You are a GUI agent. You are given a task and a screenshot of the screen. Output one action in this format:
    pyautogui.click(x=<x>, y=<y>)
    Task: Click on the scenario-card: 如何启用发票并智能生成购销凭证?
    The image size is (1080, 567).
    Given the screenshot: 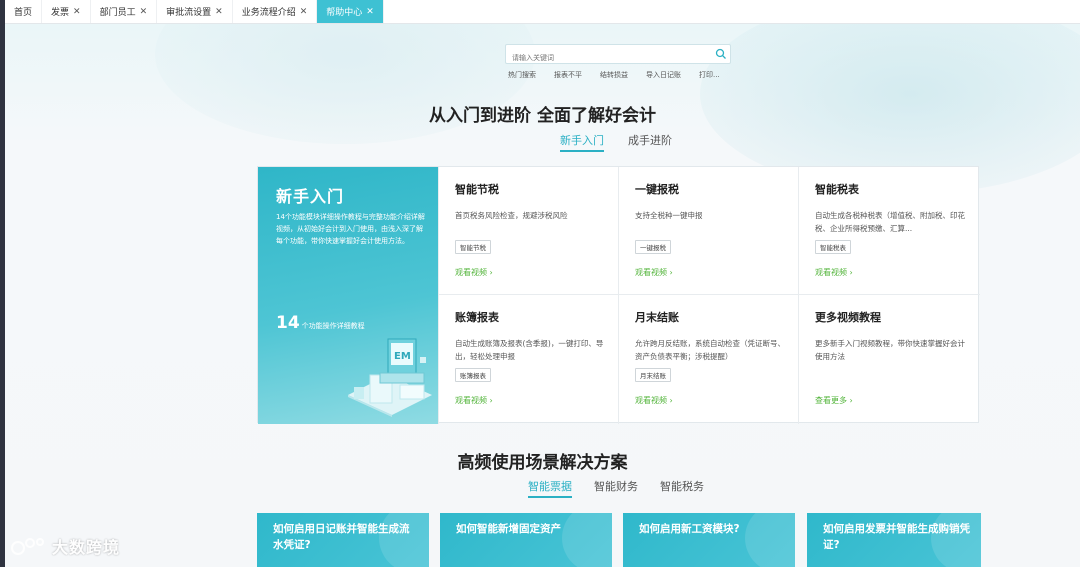 What is the action you would take?
    pyautogui.click(x=894, y=540)
    